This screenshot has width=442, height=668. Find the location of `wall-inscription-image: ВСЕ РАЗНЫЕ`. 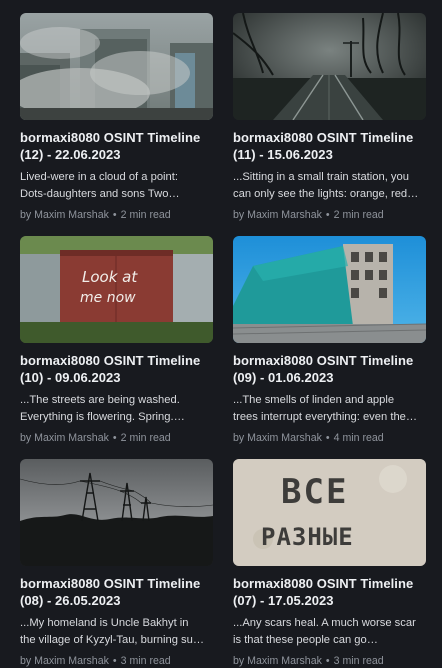

wall-inscription-image: ВСЕ РАЗНЫЕ is located at coordinates (329, 512).